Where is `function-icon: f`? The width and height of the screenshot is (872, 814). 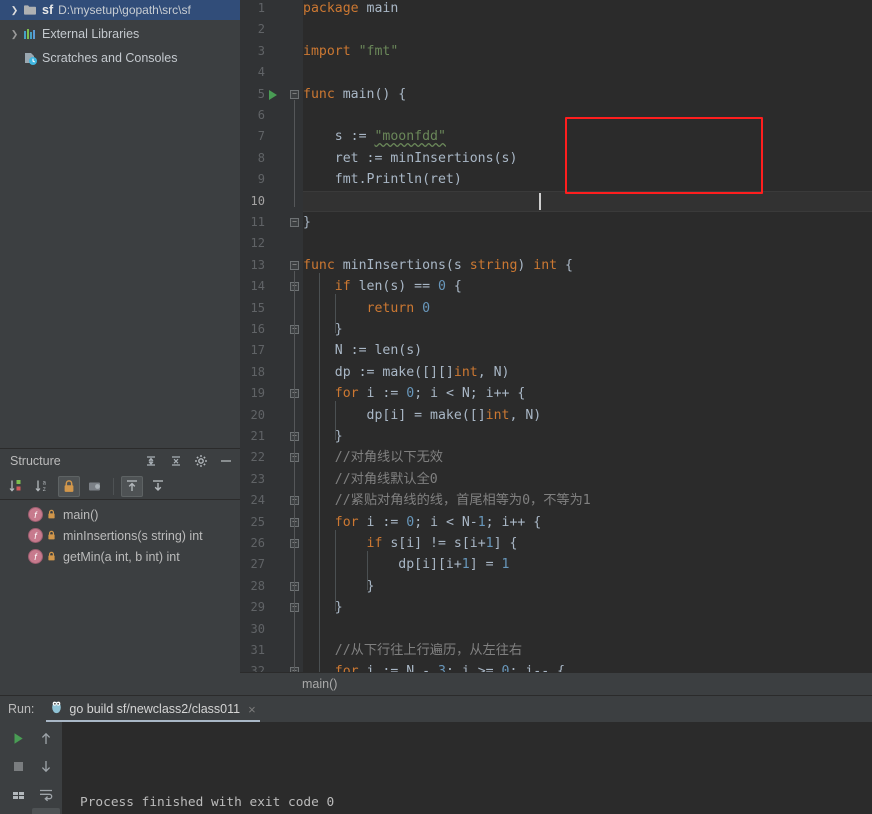
function-icon: f is located at coordinates (35, 556).